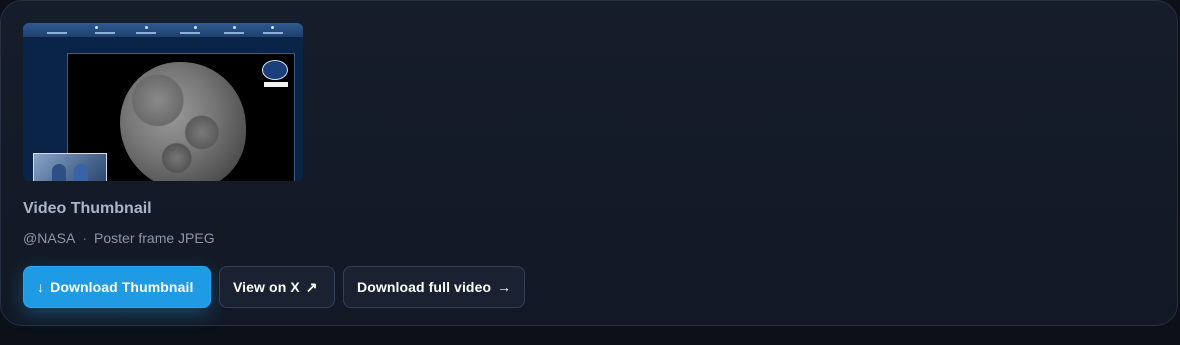 This screenshot has width=1180, height=345. I want to click on asteroid-image, so click(183, 121).